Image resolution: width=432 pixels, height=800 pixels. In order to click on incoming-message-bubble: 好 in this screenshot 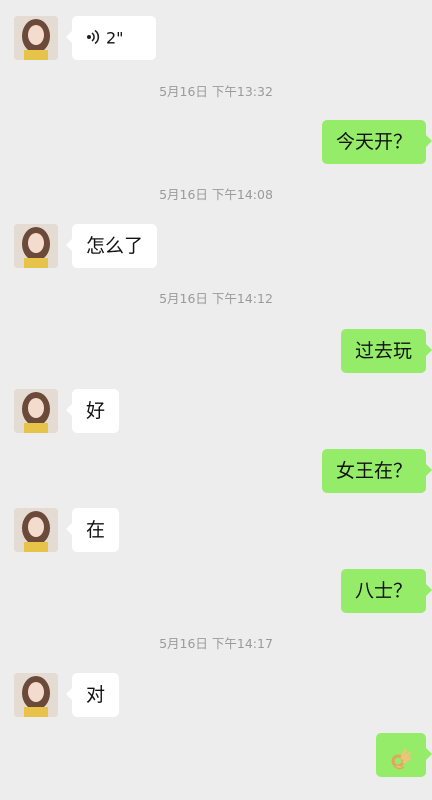, I will do `click(92, 411)`.